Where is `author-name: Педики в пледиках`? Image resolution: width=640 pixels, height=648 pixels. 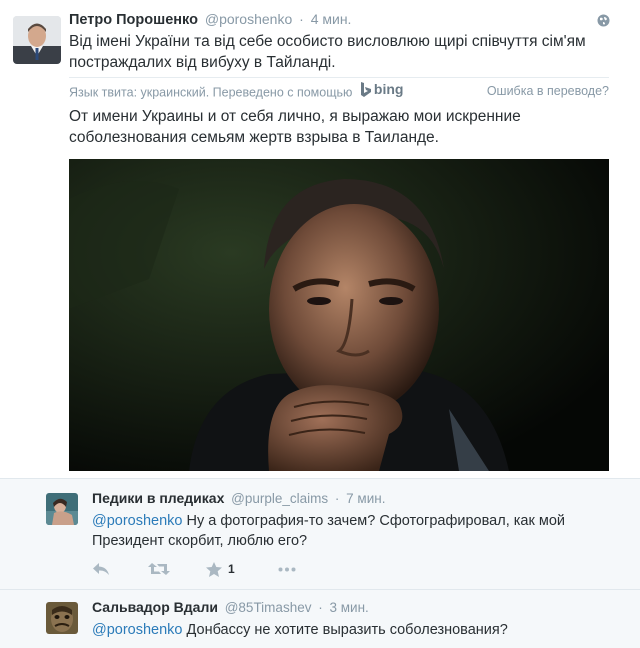 author-name: Педики в пледиках is located at coordinates (158, 498).